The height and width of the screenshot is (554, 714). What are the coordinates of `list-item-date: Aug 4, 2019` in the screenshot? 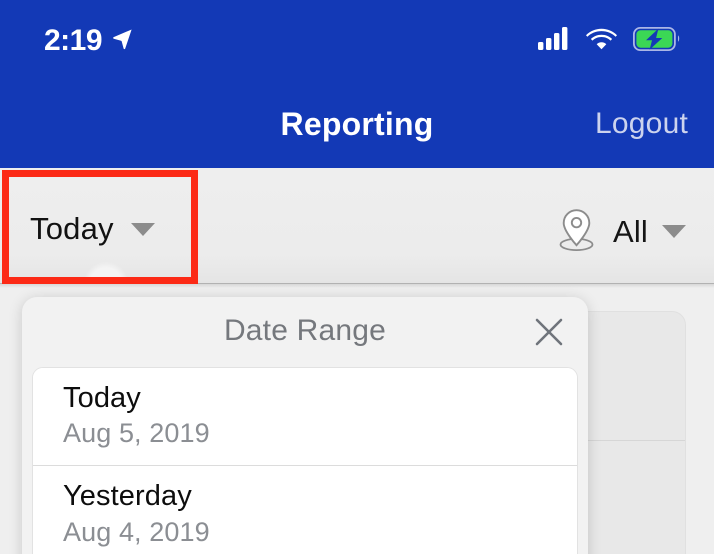 It's located at (136, 531).